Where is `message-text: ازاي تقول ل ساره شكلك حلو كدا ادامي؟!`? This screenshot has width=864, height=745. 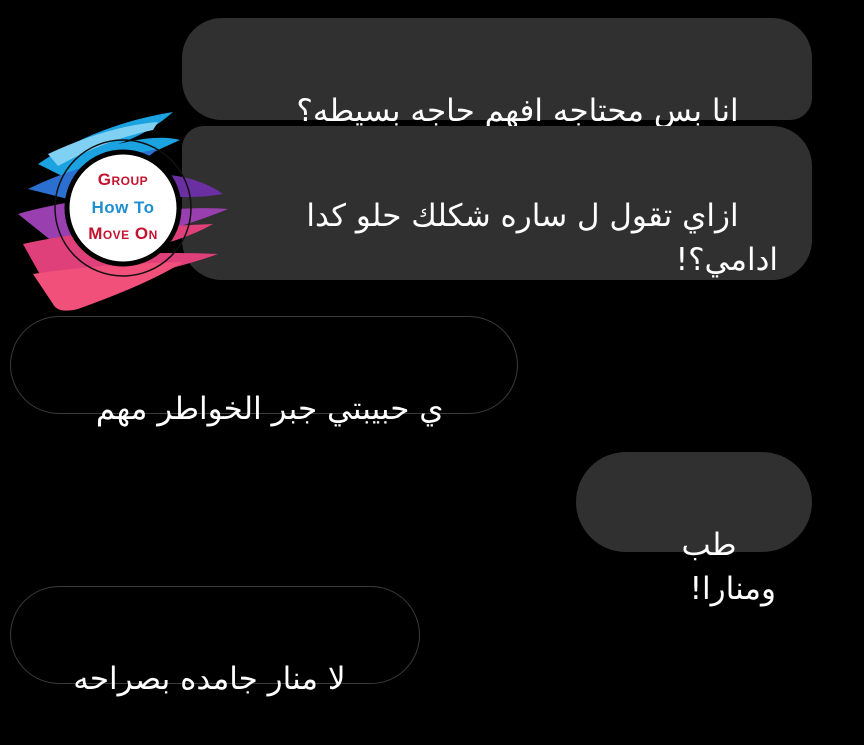
message-text: ازاي تقول ل ساره شكلك حلو كدا ادامي؟! is located at coordinates (542, 238).